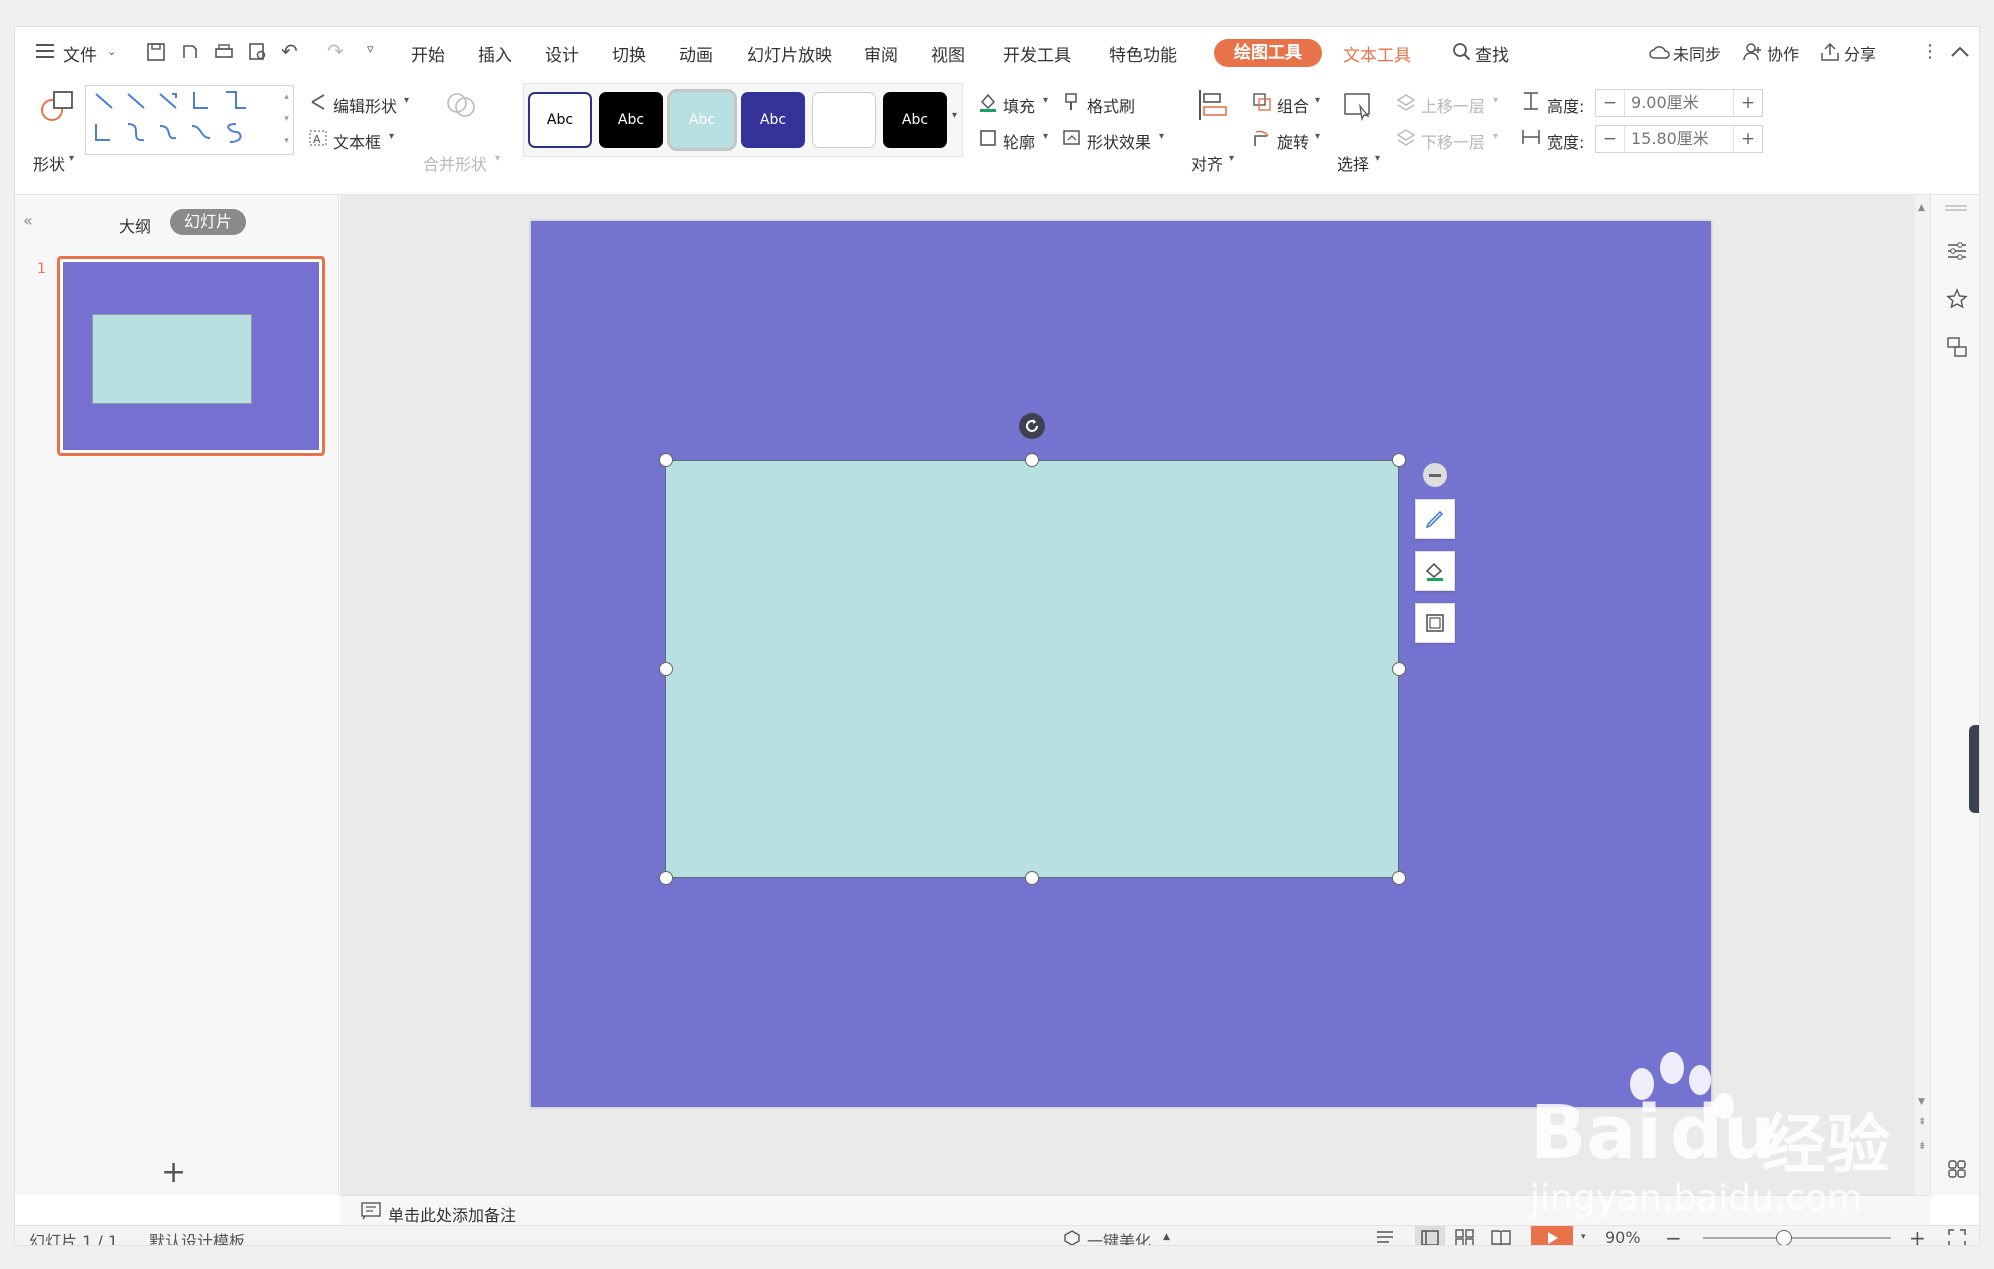 The width and height of the screenshot is (1994, 1269). I want to click on select-icon, so click(1358, 106).